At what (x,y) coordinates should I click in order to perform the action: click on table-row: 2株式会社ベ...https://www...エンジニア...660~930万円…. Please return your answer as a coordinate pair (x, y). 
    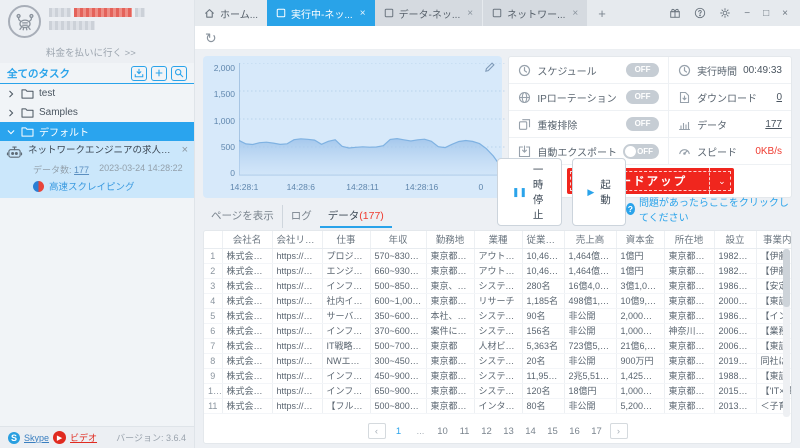
    Looking at the image, I should click on (497, 271).